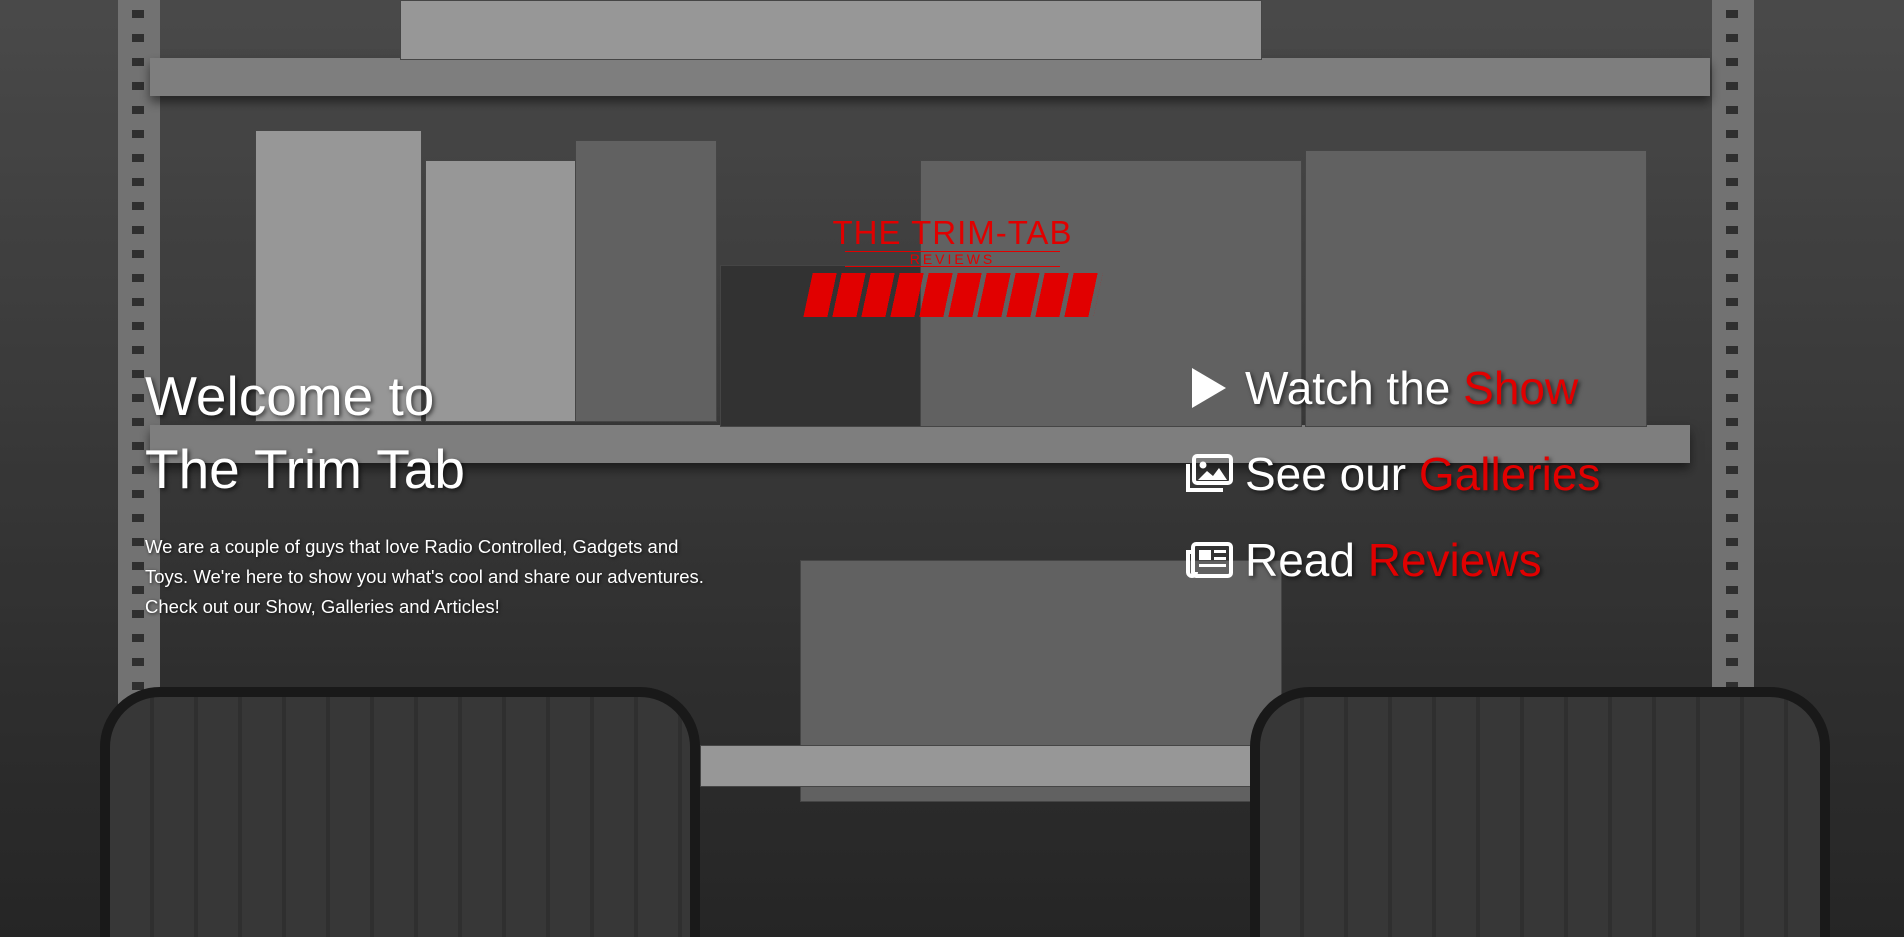 This screenshot has height=937, width=1904. What do you see at coordinates (952, 295) in the screenshot?
I see `logo-stripes` at bounding box center [952, 295].